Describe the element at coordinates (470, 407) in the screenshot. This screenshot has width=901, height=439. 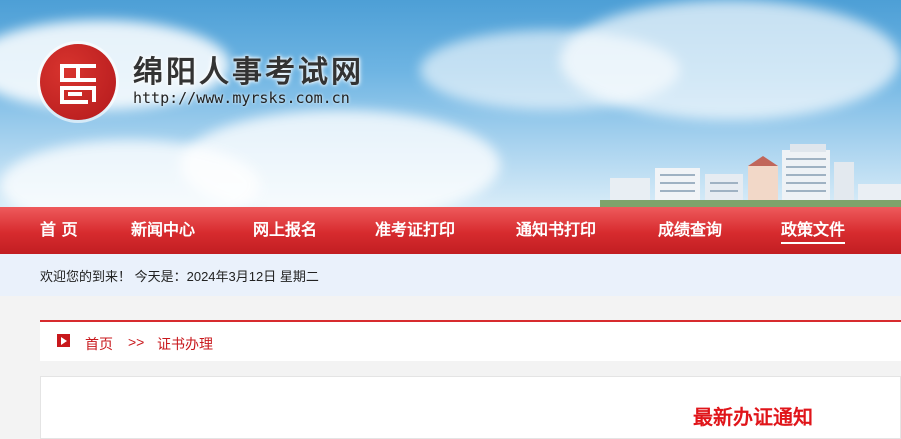
I see `content-panel: 最新办证通知` at that location.